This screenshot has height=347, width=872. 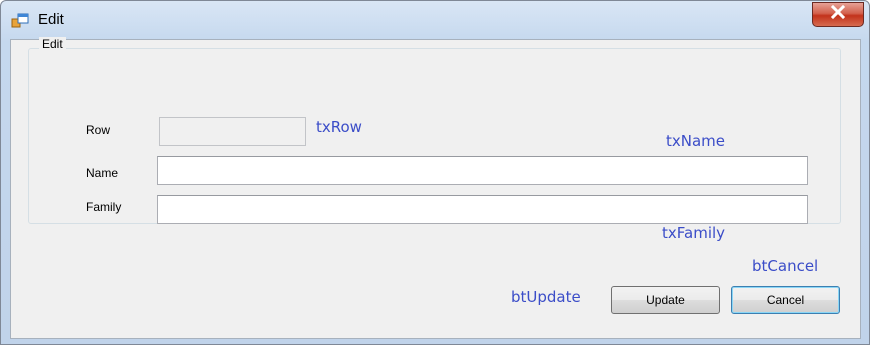 I want to click on groupbox-label: Edit, so click(x=52, y=44).